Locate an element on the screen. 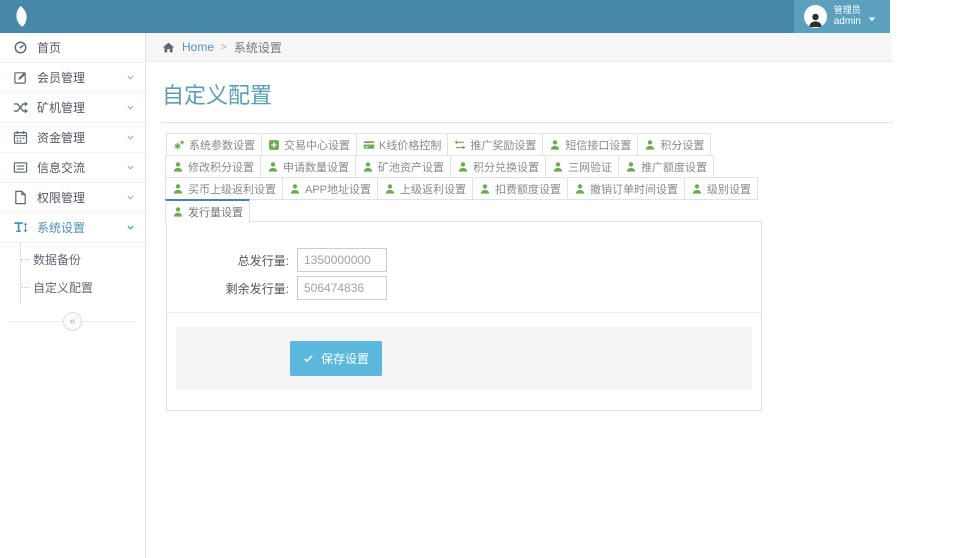  avatar is located at coordinates (815, 16).